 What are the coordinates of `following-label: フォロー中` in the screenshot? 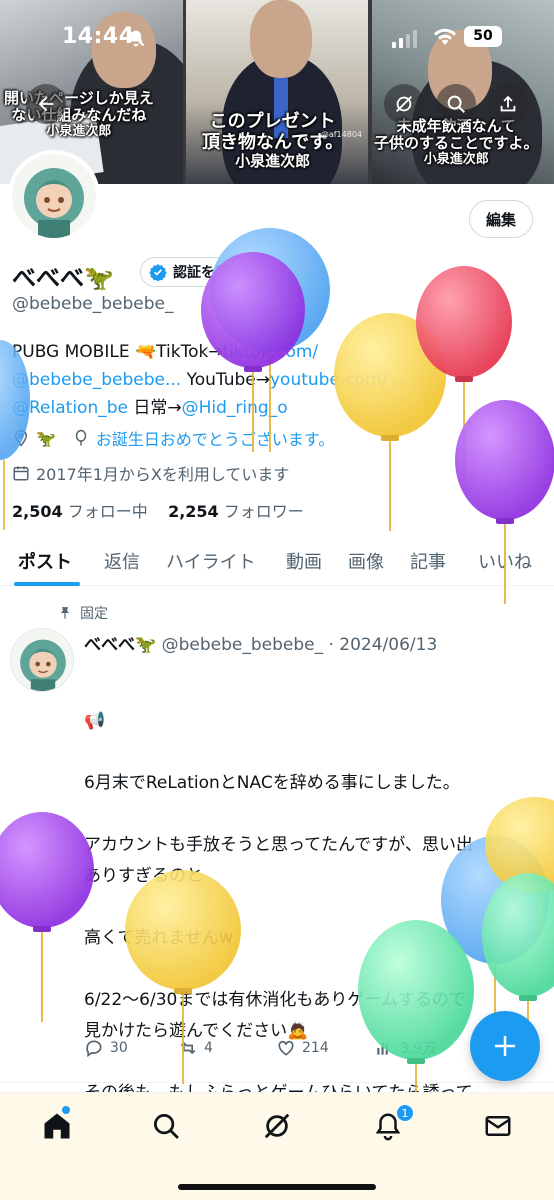 It's located at (107, 511).